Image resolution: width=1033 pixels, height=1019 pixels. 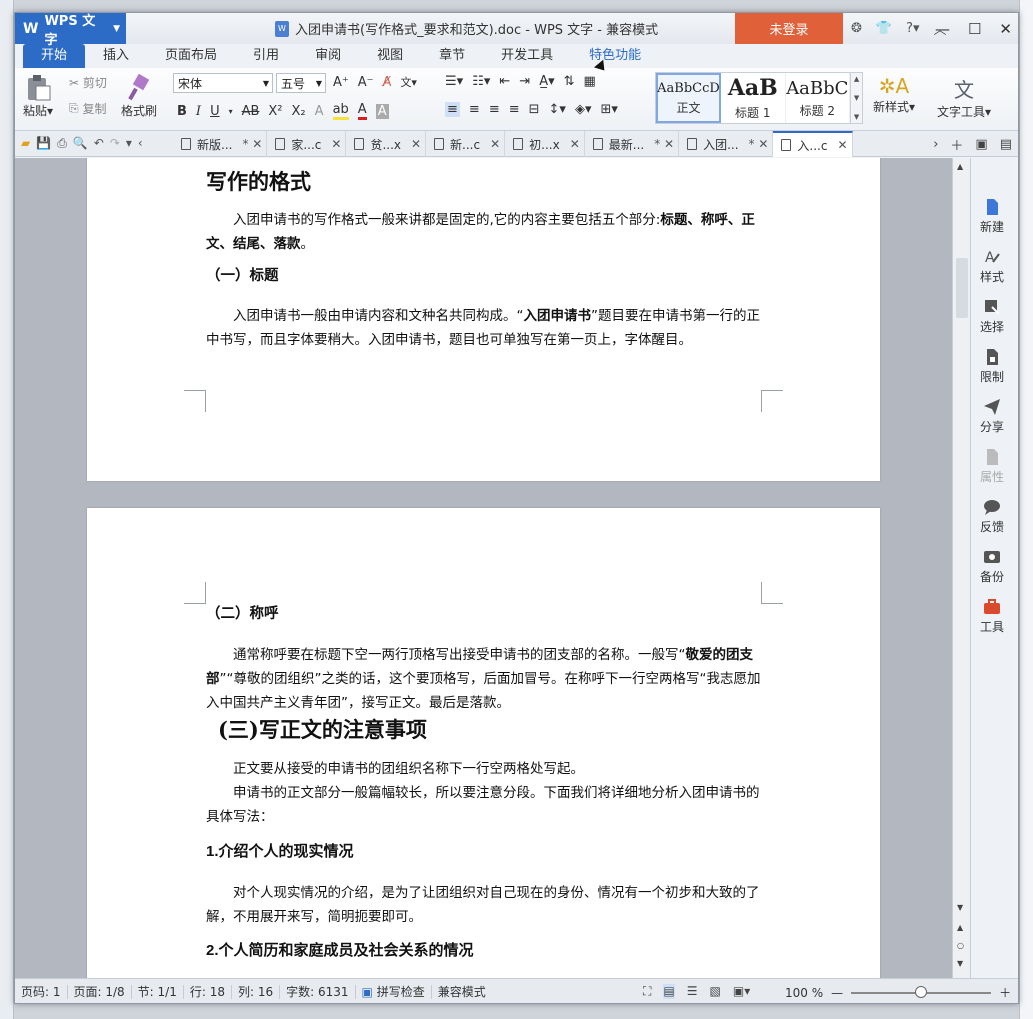 What do you see at coordinates (688, 98) in the screenshot?
I see `style-normal: AaBbCcD 正文` at bounding box center [688, 98].